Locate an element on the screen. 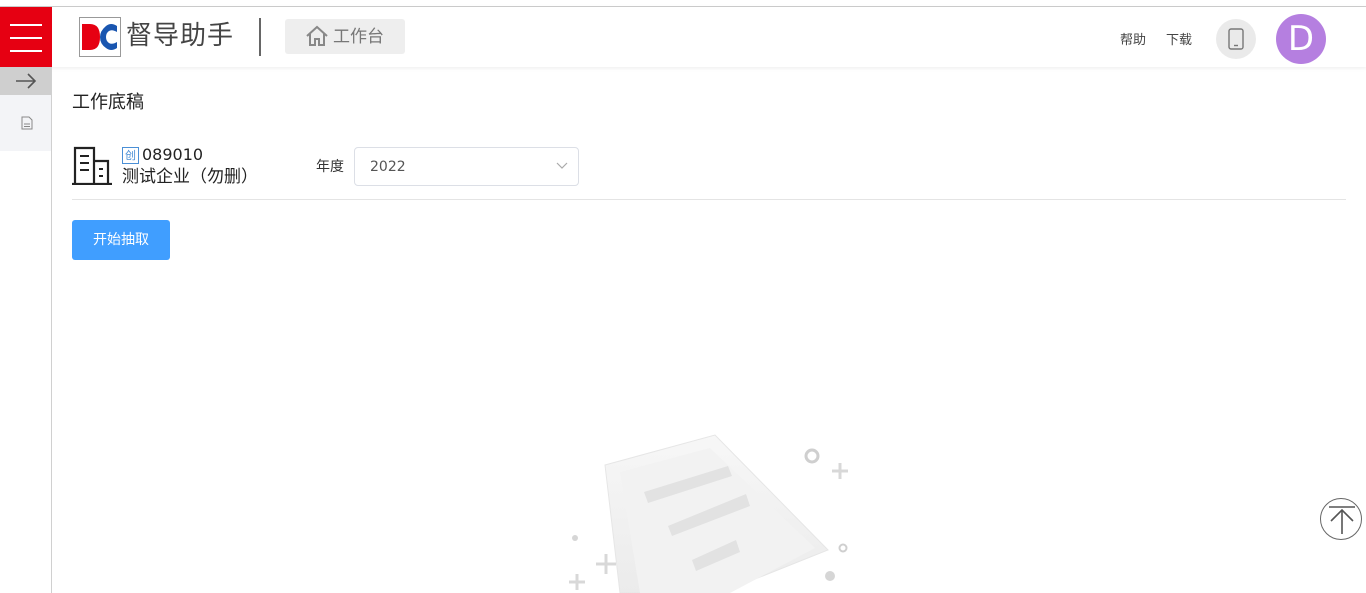 This screenshot has width=1366, height=593. arrow-right-icon is located at coordinates (26, 81).